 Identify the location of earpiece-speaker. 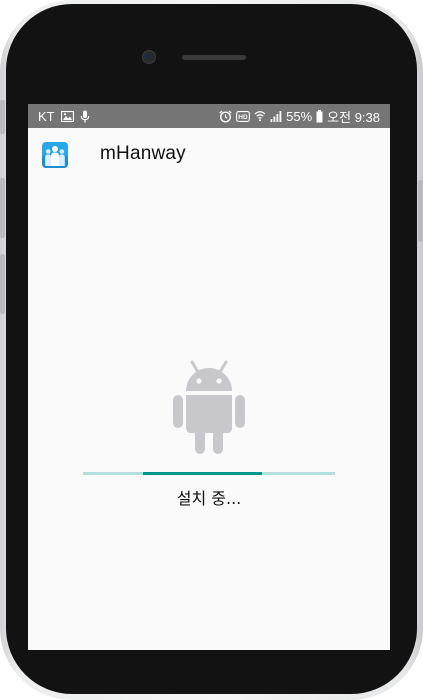
(214, 57).